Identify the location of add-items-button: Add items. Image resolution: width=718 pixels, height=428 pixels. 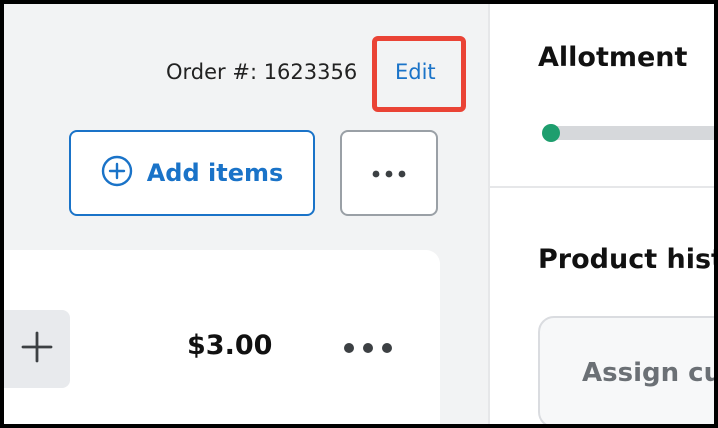
(192, 173).